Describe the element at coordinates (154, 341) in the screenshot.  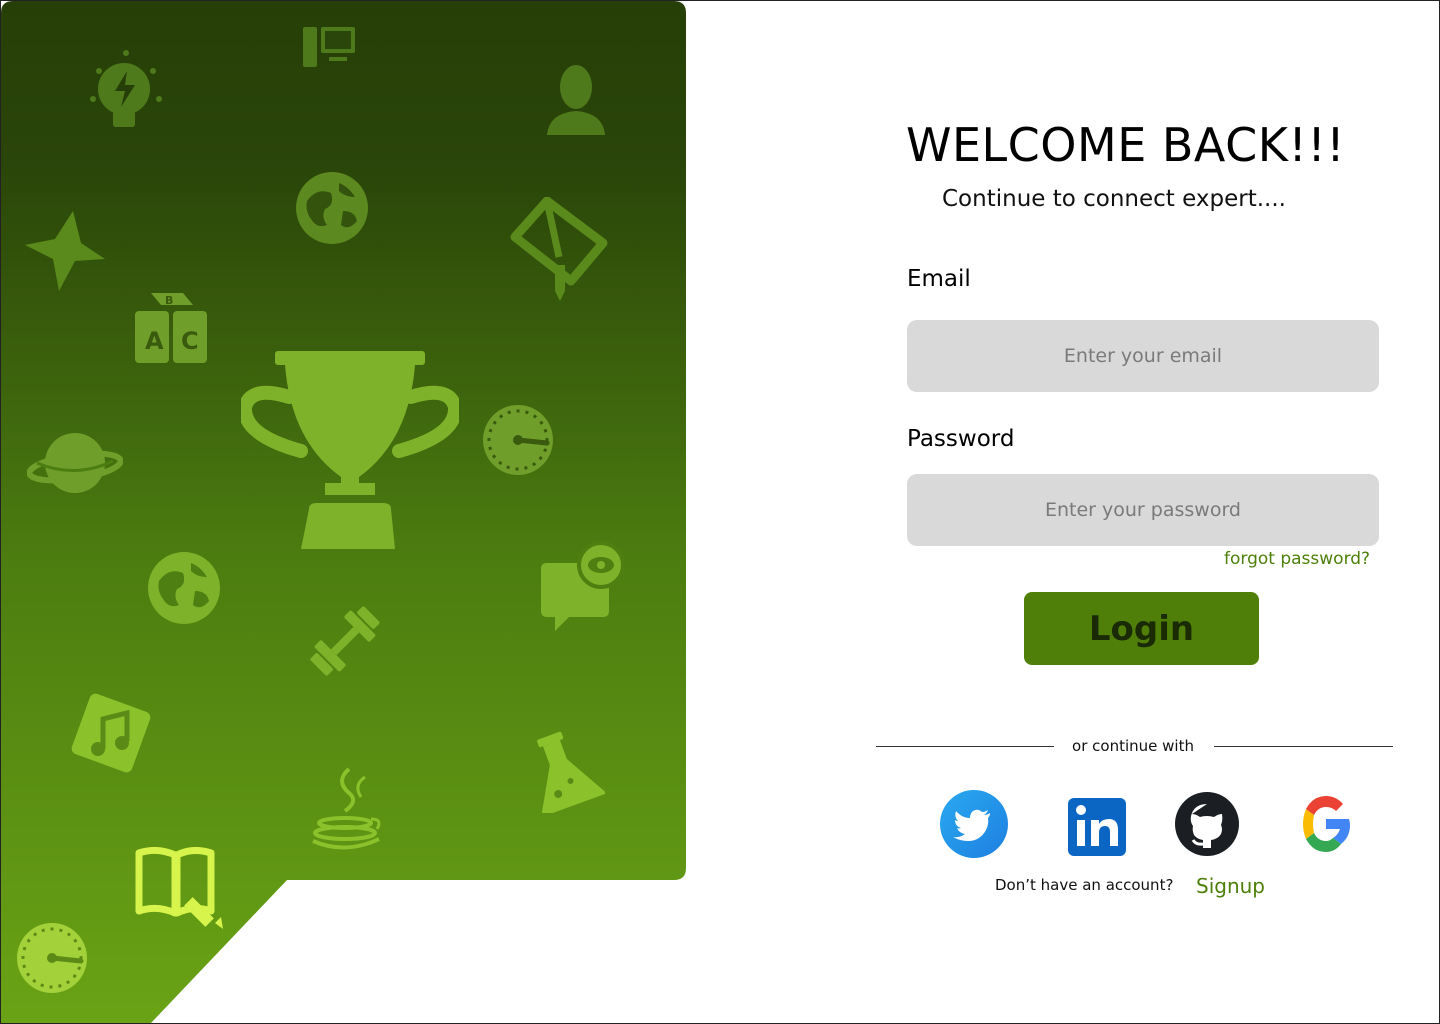
I see `svg-text: A` at that location.